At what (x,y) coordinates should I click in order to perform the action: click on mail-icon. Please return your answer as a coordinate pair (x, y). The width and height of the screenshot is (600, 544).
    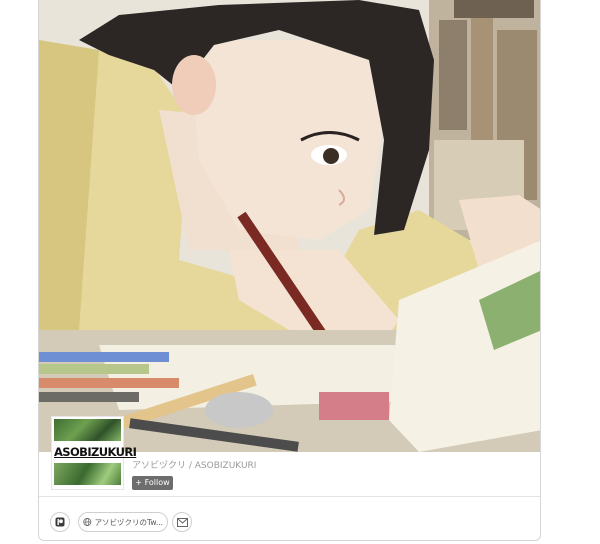
    Looking at the image, I should click on (182, 522).